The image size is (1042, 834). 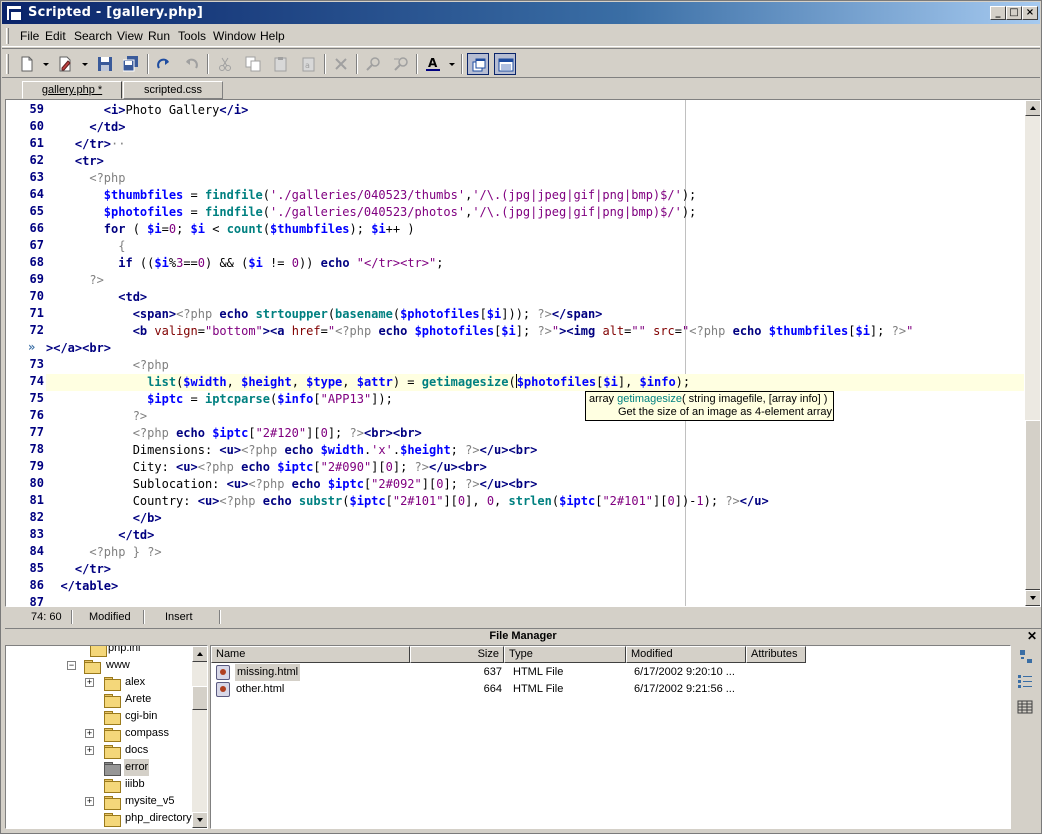 What do you see at coordinates (104, 518) in the screenshot?
I see `code-line: </b>` at bounding box center [104, 518].